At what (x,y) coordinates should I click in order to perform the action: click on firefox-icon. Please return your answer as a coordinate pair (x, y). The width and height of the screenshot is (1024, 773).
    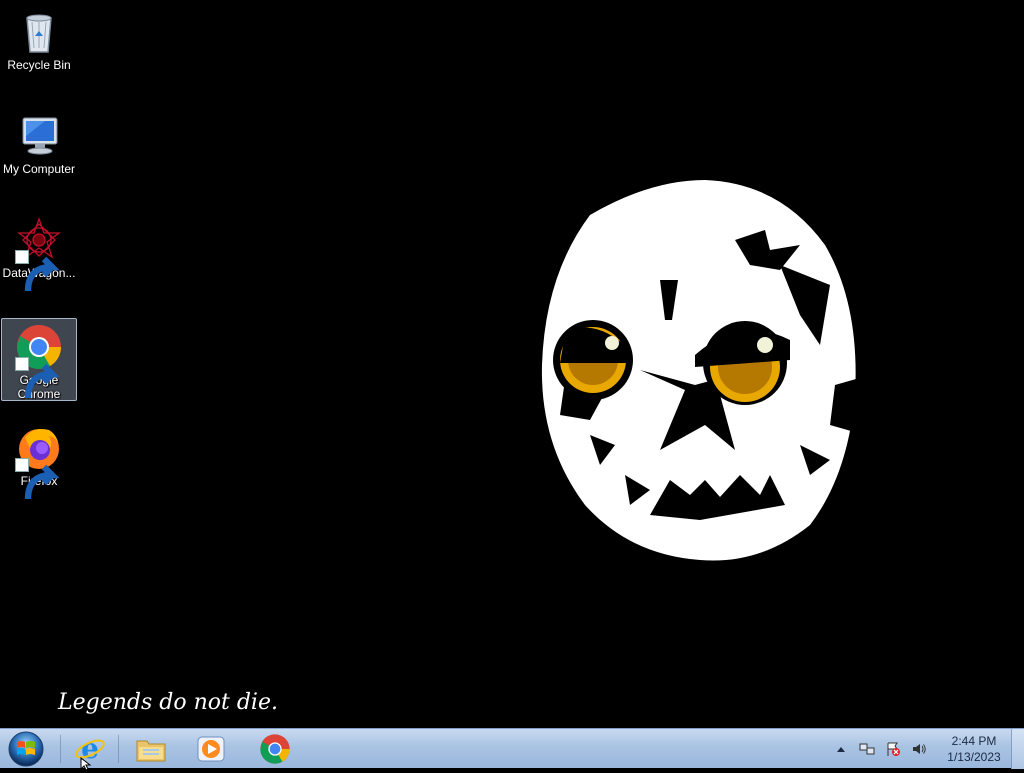
    Looking at the image, I should click on (39, 462).